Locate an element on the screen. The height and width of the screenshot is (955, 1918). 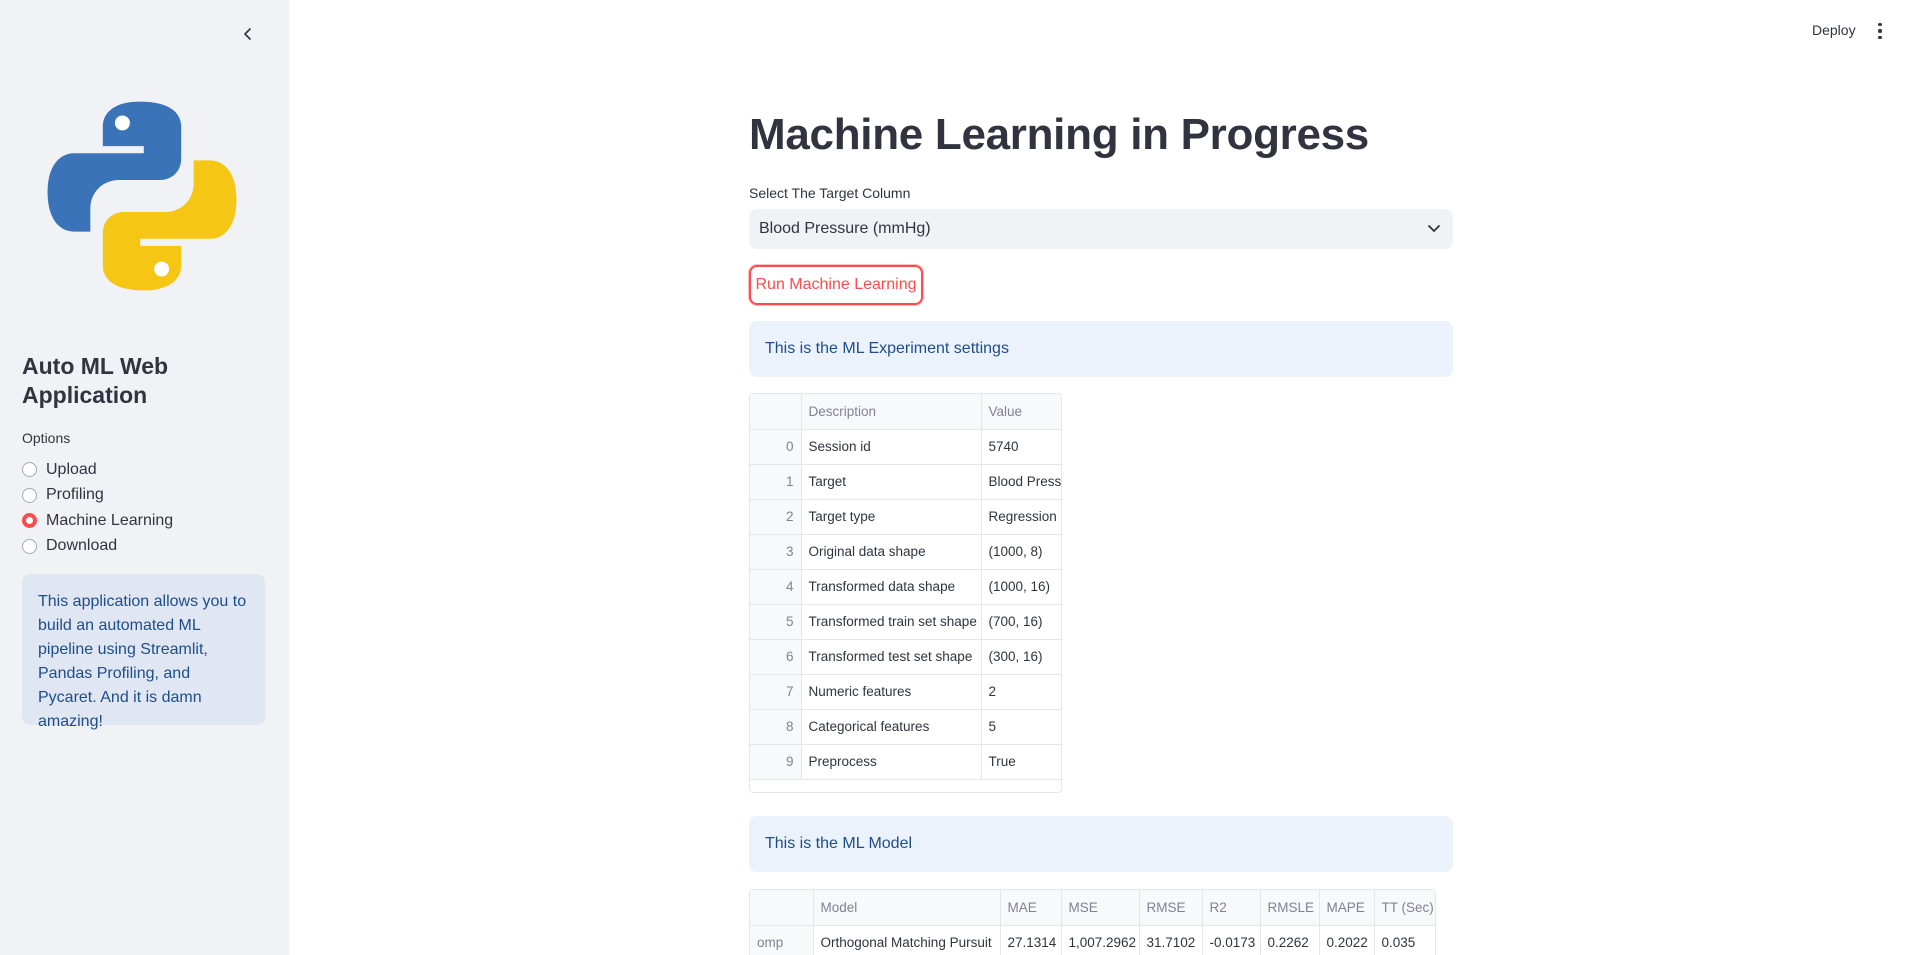
table-cell: 27.1314 is located at coordinates (1031, 940).